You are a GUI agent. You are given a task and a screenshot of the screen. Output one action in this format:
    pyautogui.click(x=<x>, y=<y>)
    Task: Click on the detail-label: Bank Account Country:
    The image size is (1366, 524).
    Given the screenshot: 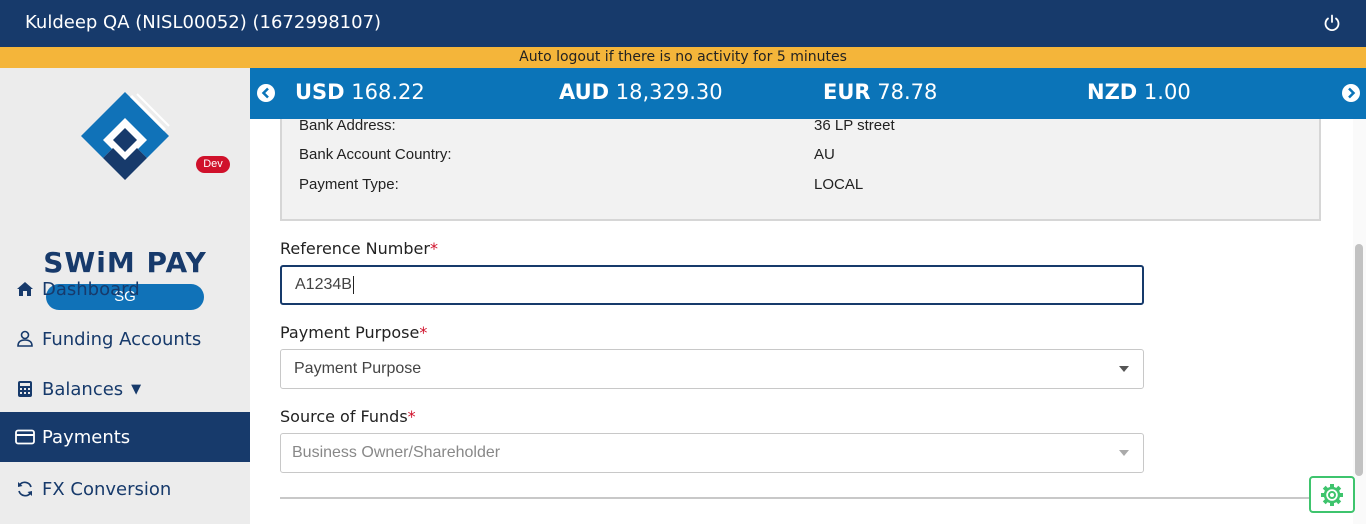 What is the action you would take?
    pyautogui.click(x=375, y=154)
    